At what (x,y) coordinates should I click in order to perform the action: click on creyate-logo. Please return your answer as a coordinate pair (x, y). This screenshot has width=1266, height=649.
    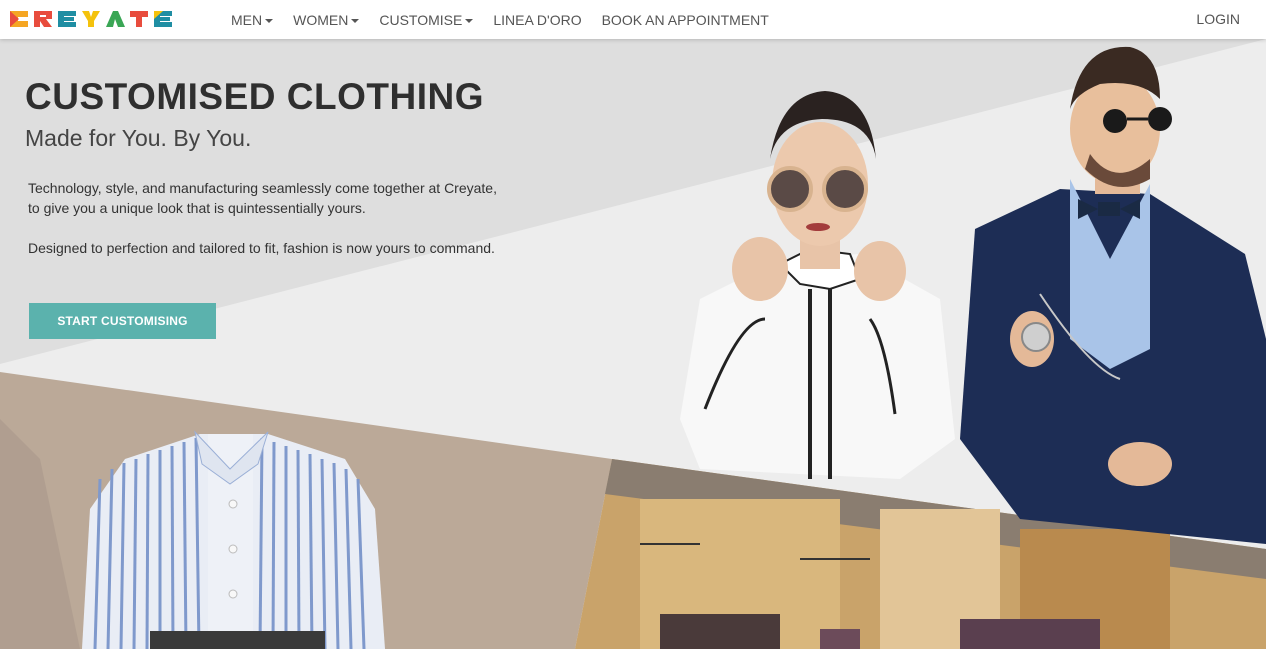
    Looking at the image, I should click on (101, 19).